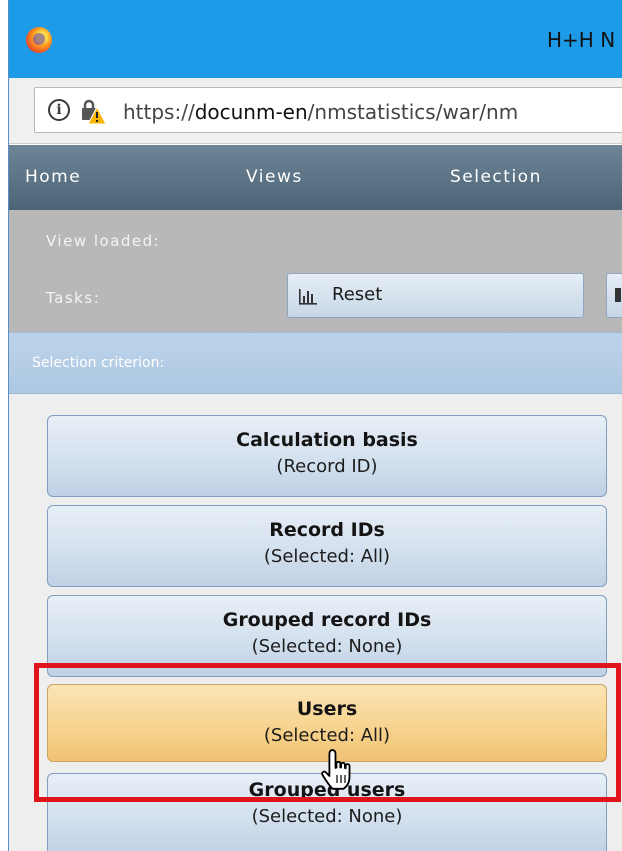 The image size is (622, 851). I want to click on address-bar: i https://docunm-en/nmstatistics/war/nm, so click(328, 110).